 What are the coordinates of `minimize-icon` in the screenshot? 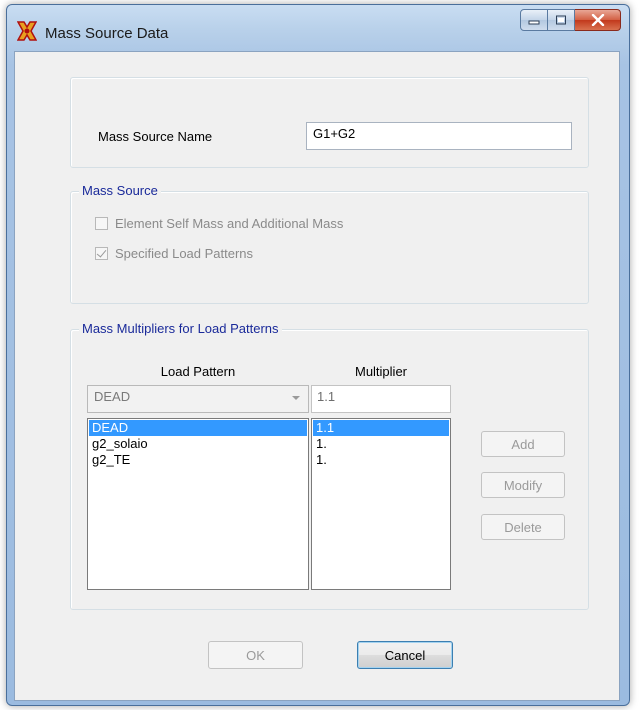 It's located at (534, 22).